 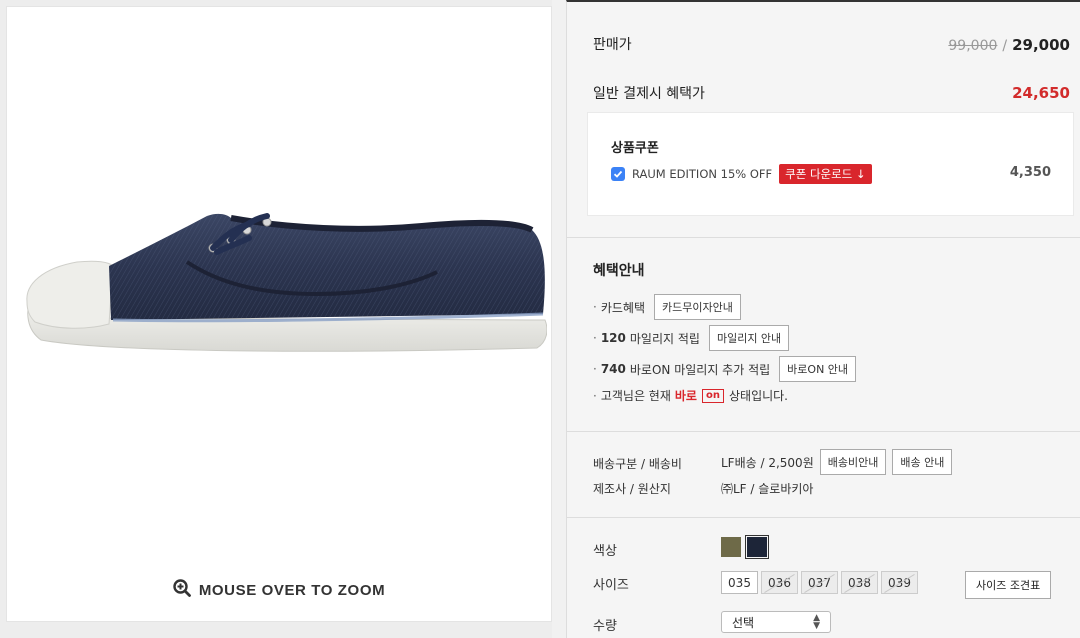 What do you see at coordinates (776, 622) in the screenshot?
I see `quantity-select: 선택 ▲ ▼` at bounding box center [776, 622].